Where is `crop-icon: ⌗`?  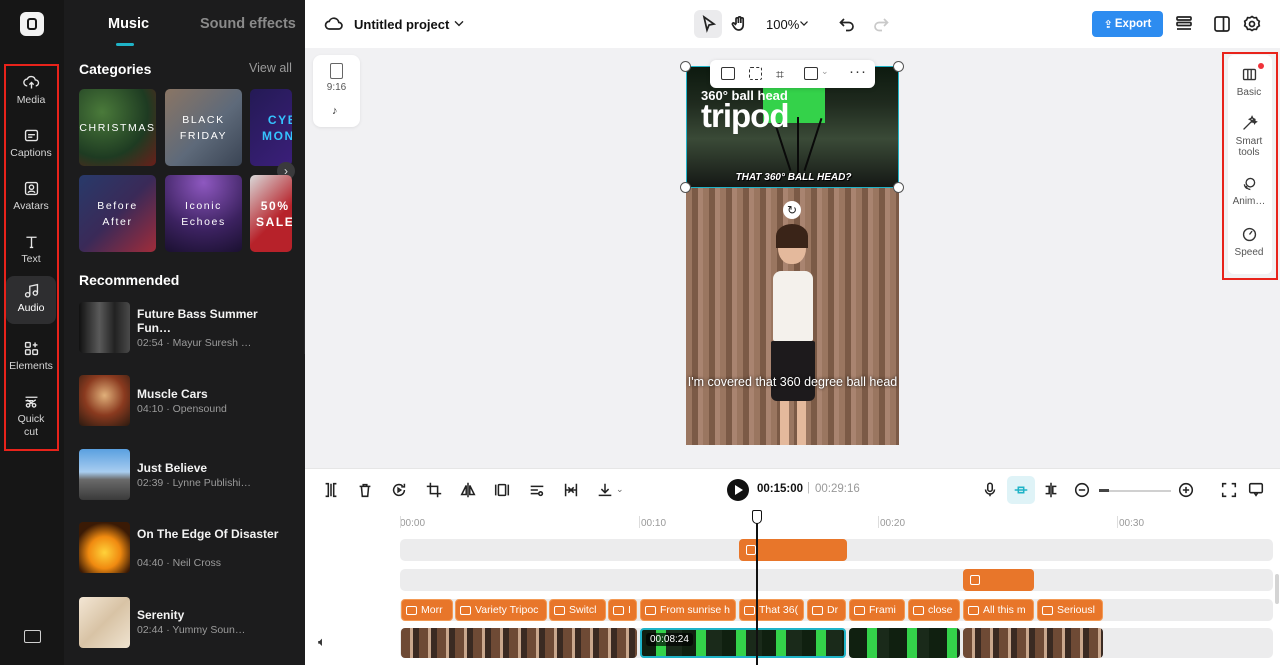
crop-icon: ⌗ is located at coordinates (780, 74).